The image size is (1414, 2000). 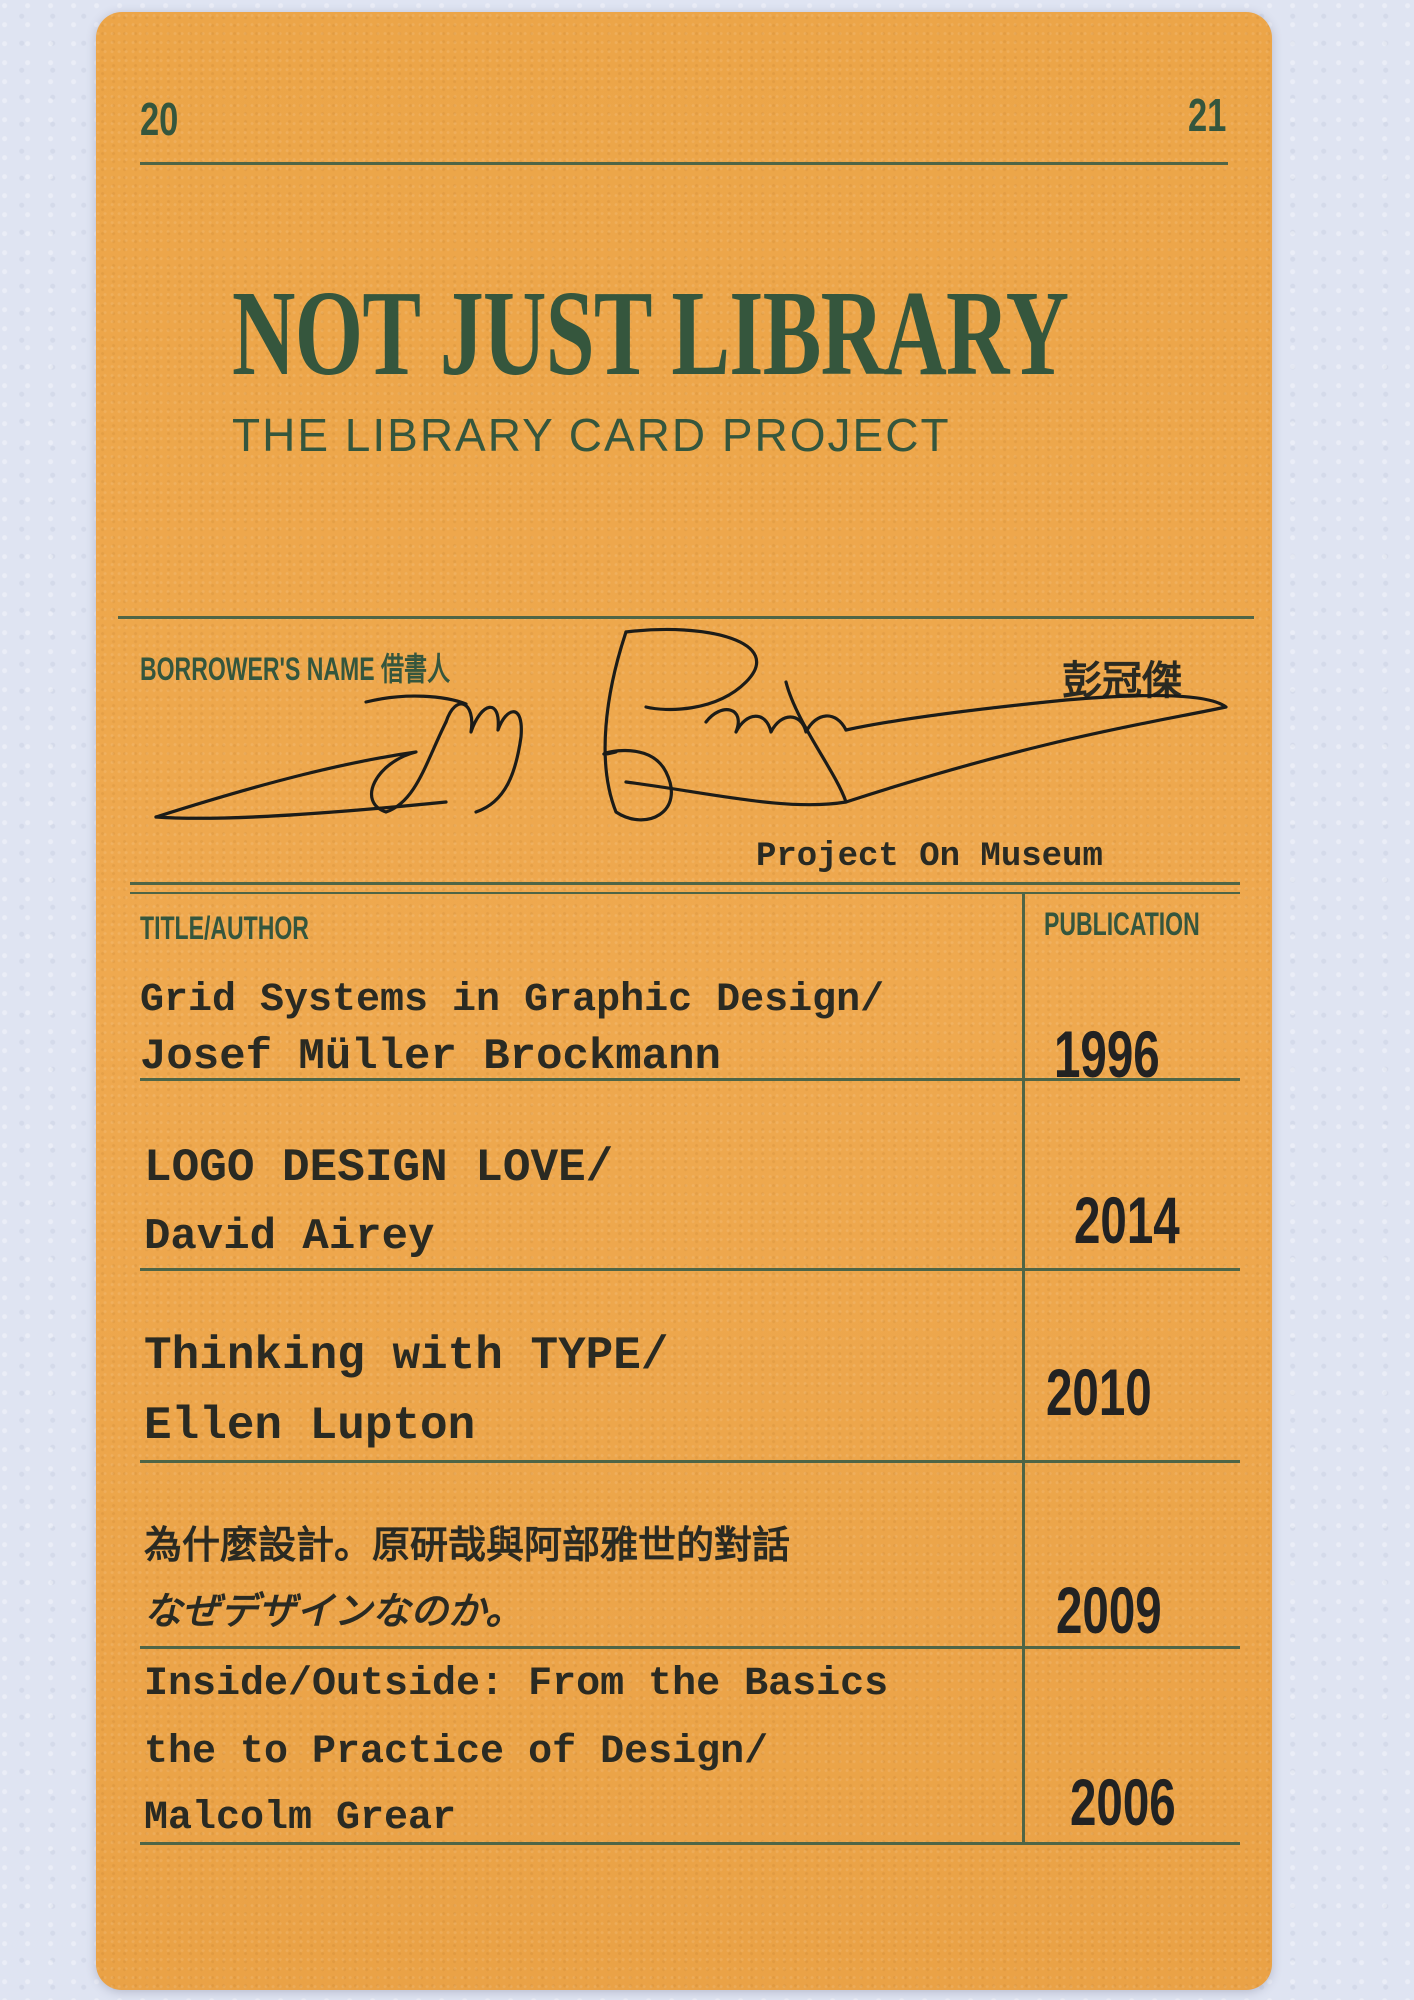 What do you see at coordinates (685, 893) in the screenshot?
I see `table-top-rule` at bounding box center [685, 893].